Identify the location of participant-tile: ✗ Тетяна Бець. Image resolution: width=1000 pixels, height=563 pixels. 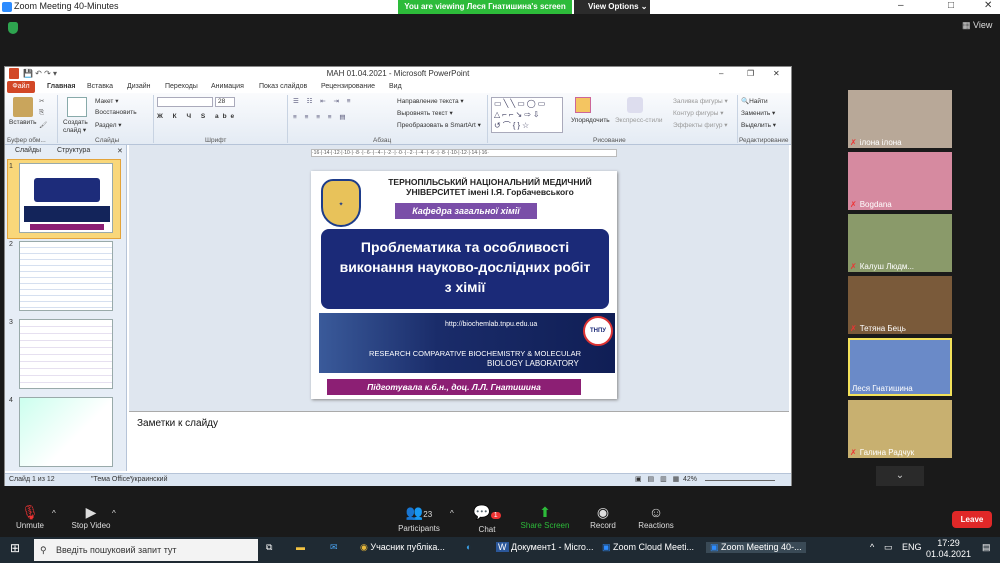
(900, 305).